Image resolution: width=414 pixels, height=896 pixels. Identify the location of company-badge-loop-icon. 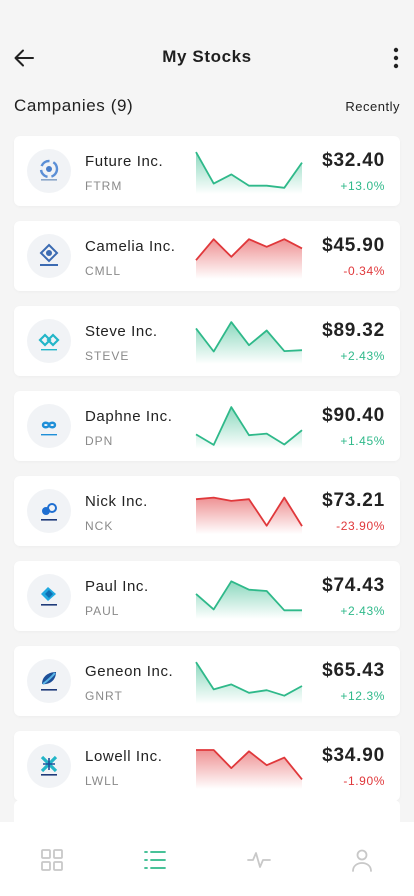
(49, 428).